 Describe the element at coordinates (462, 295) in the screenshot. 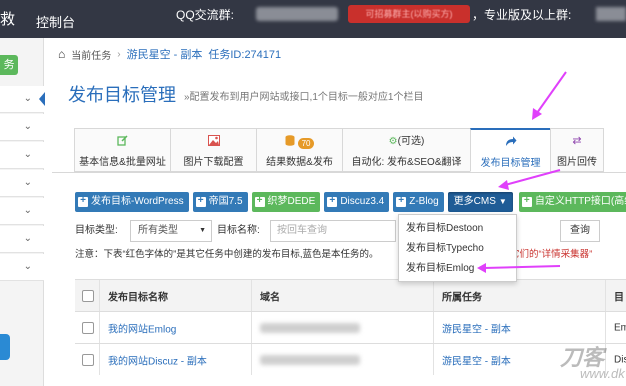

I see `column-header-task: 所属任务` at that location.